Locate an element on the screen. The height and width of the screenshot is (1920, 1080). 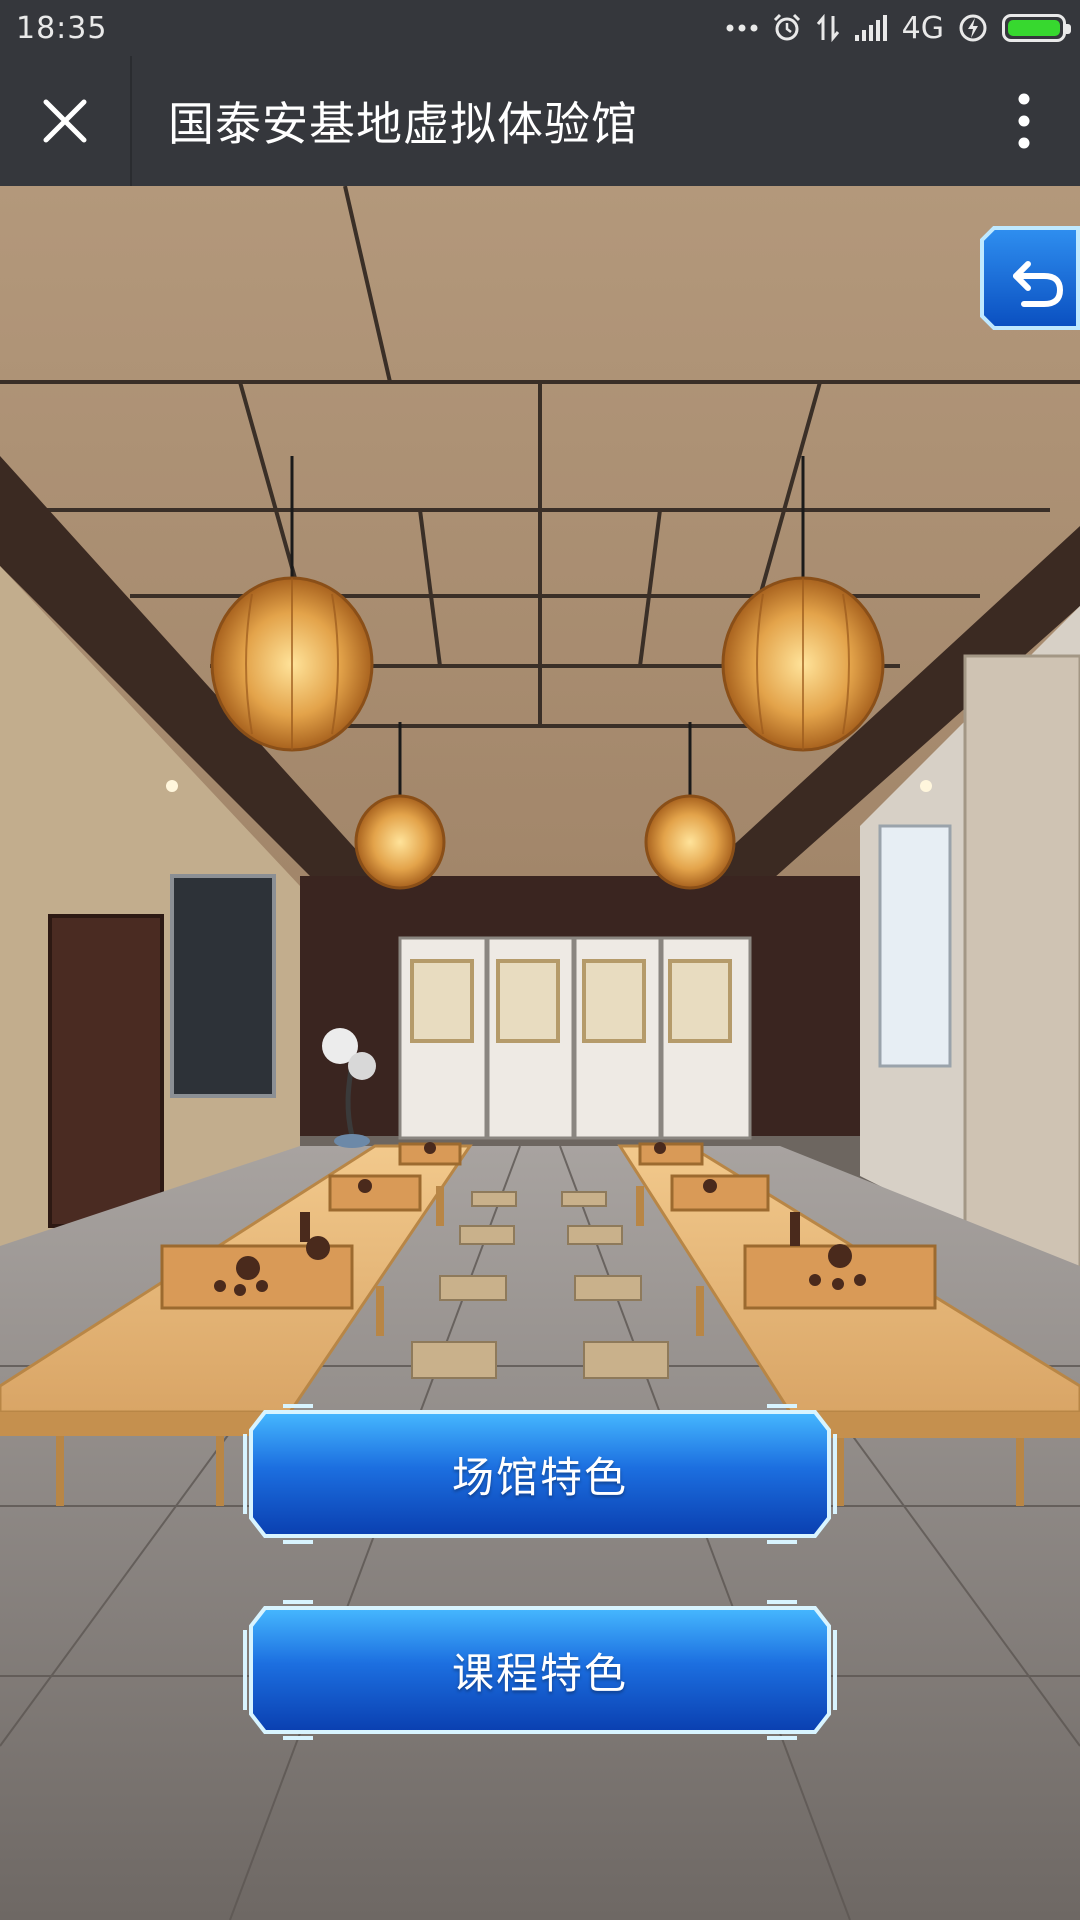
back-button is located at coordinates (1030, 278).